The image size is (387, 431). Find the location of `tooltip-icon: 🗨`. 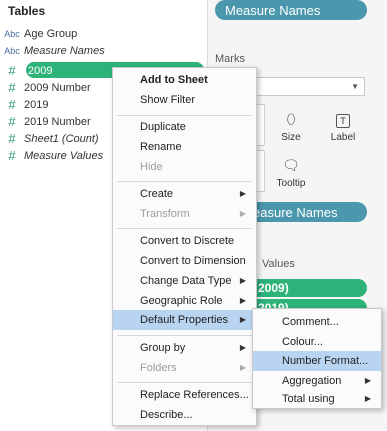

tooltip-icon: 🗨 is located at coordinates (291, 165).